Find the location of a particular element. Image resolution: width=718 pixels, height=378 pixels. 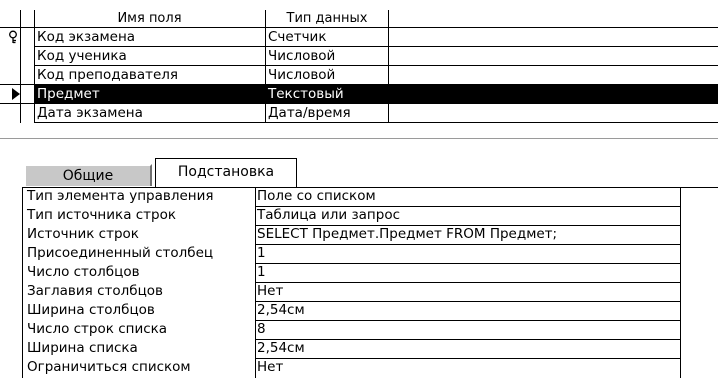

current-row-arrow-icon is located at coordinates (16, 94).